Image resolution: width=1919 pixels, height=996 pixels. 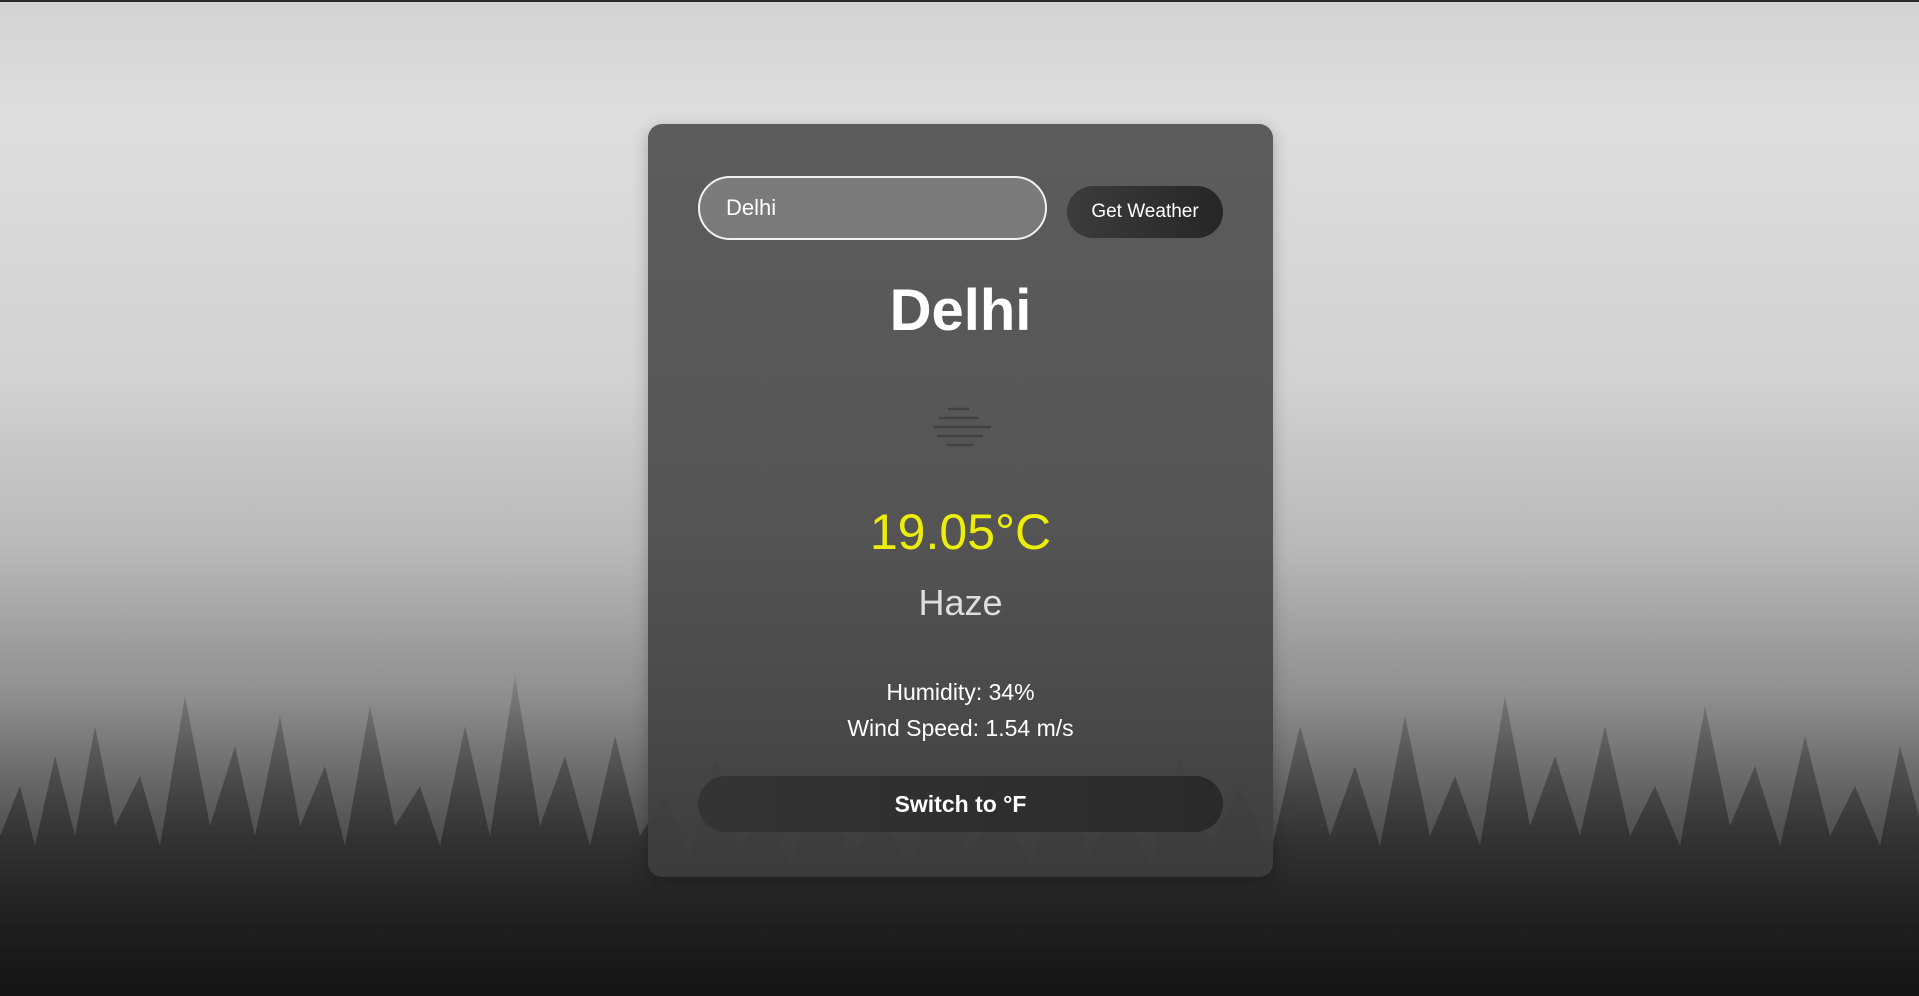 I want to click on city-search-input, so click(x=872, y=208).